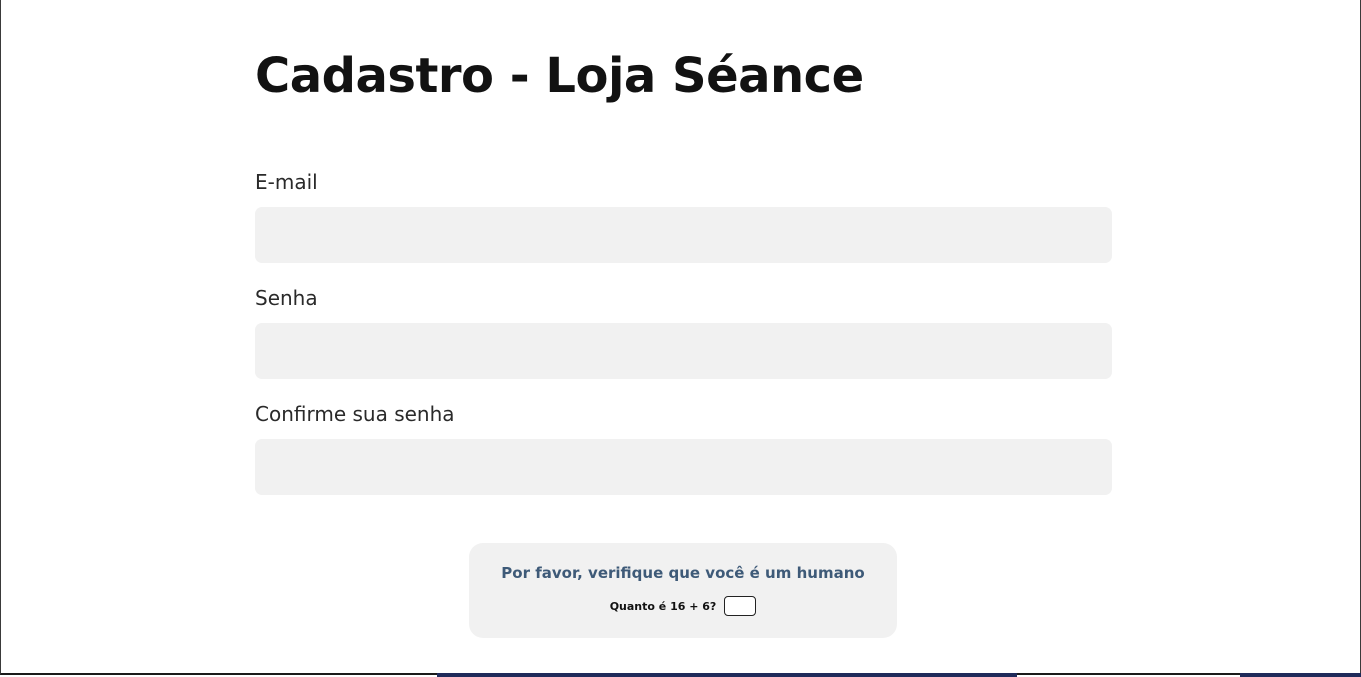  What do you see at coordinates (683, 351) in the screenshot?
I see `password-field` at bounding box center [683, 351].